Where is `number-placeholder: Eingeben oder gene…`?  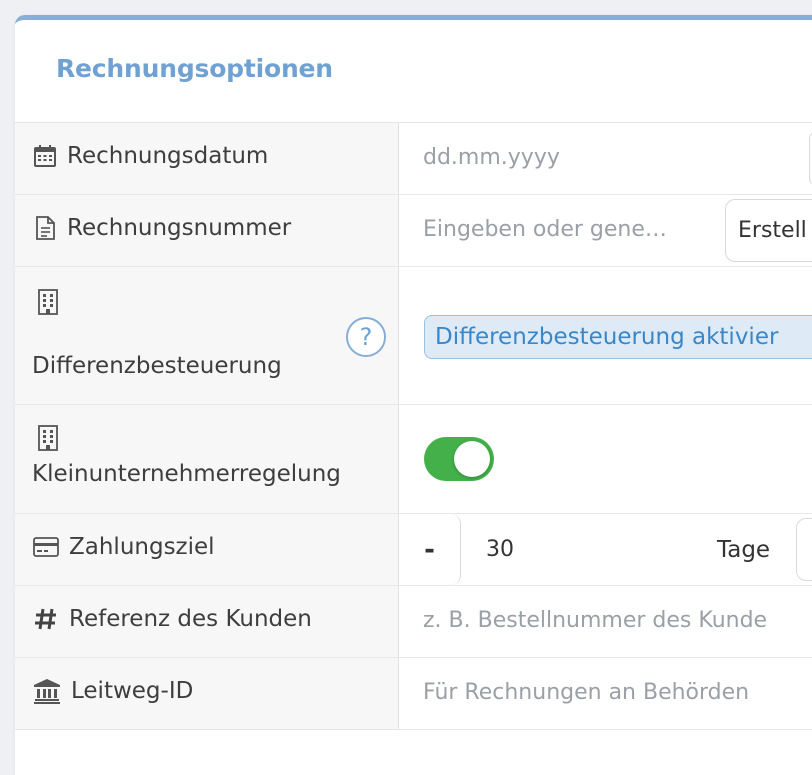 number-placeholder: Eingeben oder gene… is located at coordinates (545, 229).